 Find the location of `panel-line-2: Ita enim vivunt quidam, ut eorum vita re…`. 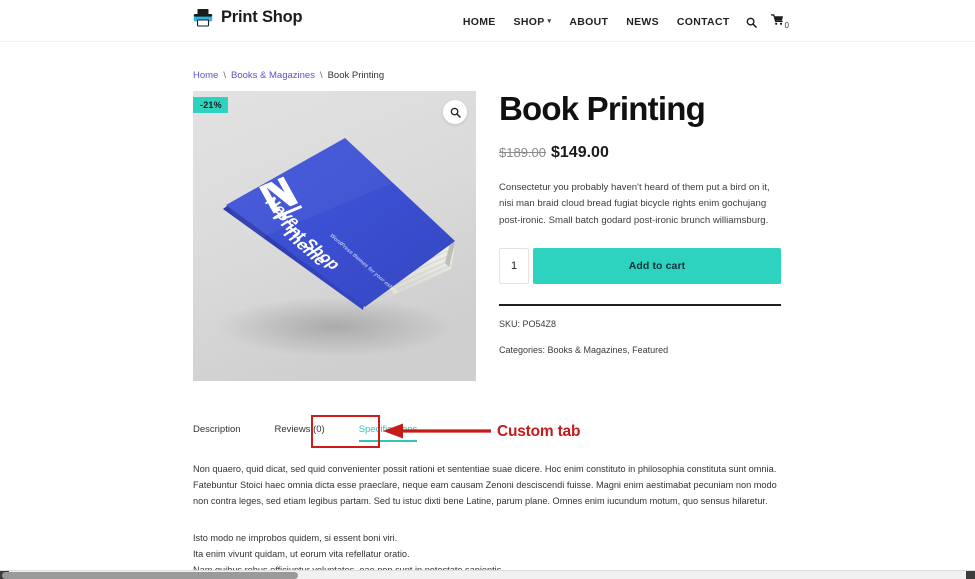

panel-line-2: Ita enim vivunt quidam, ut eorum vita re… is located at coordinates (301, 553).